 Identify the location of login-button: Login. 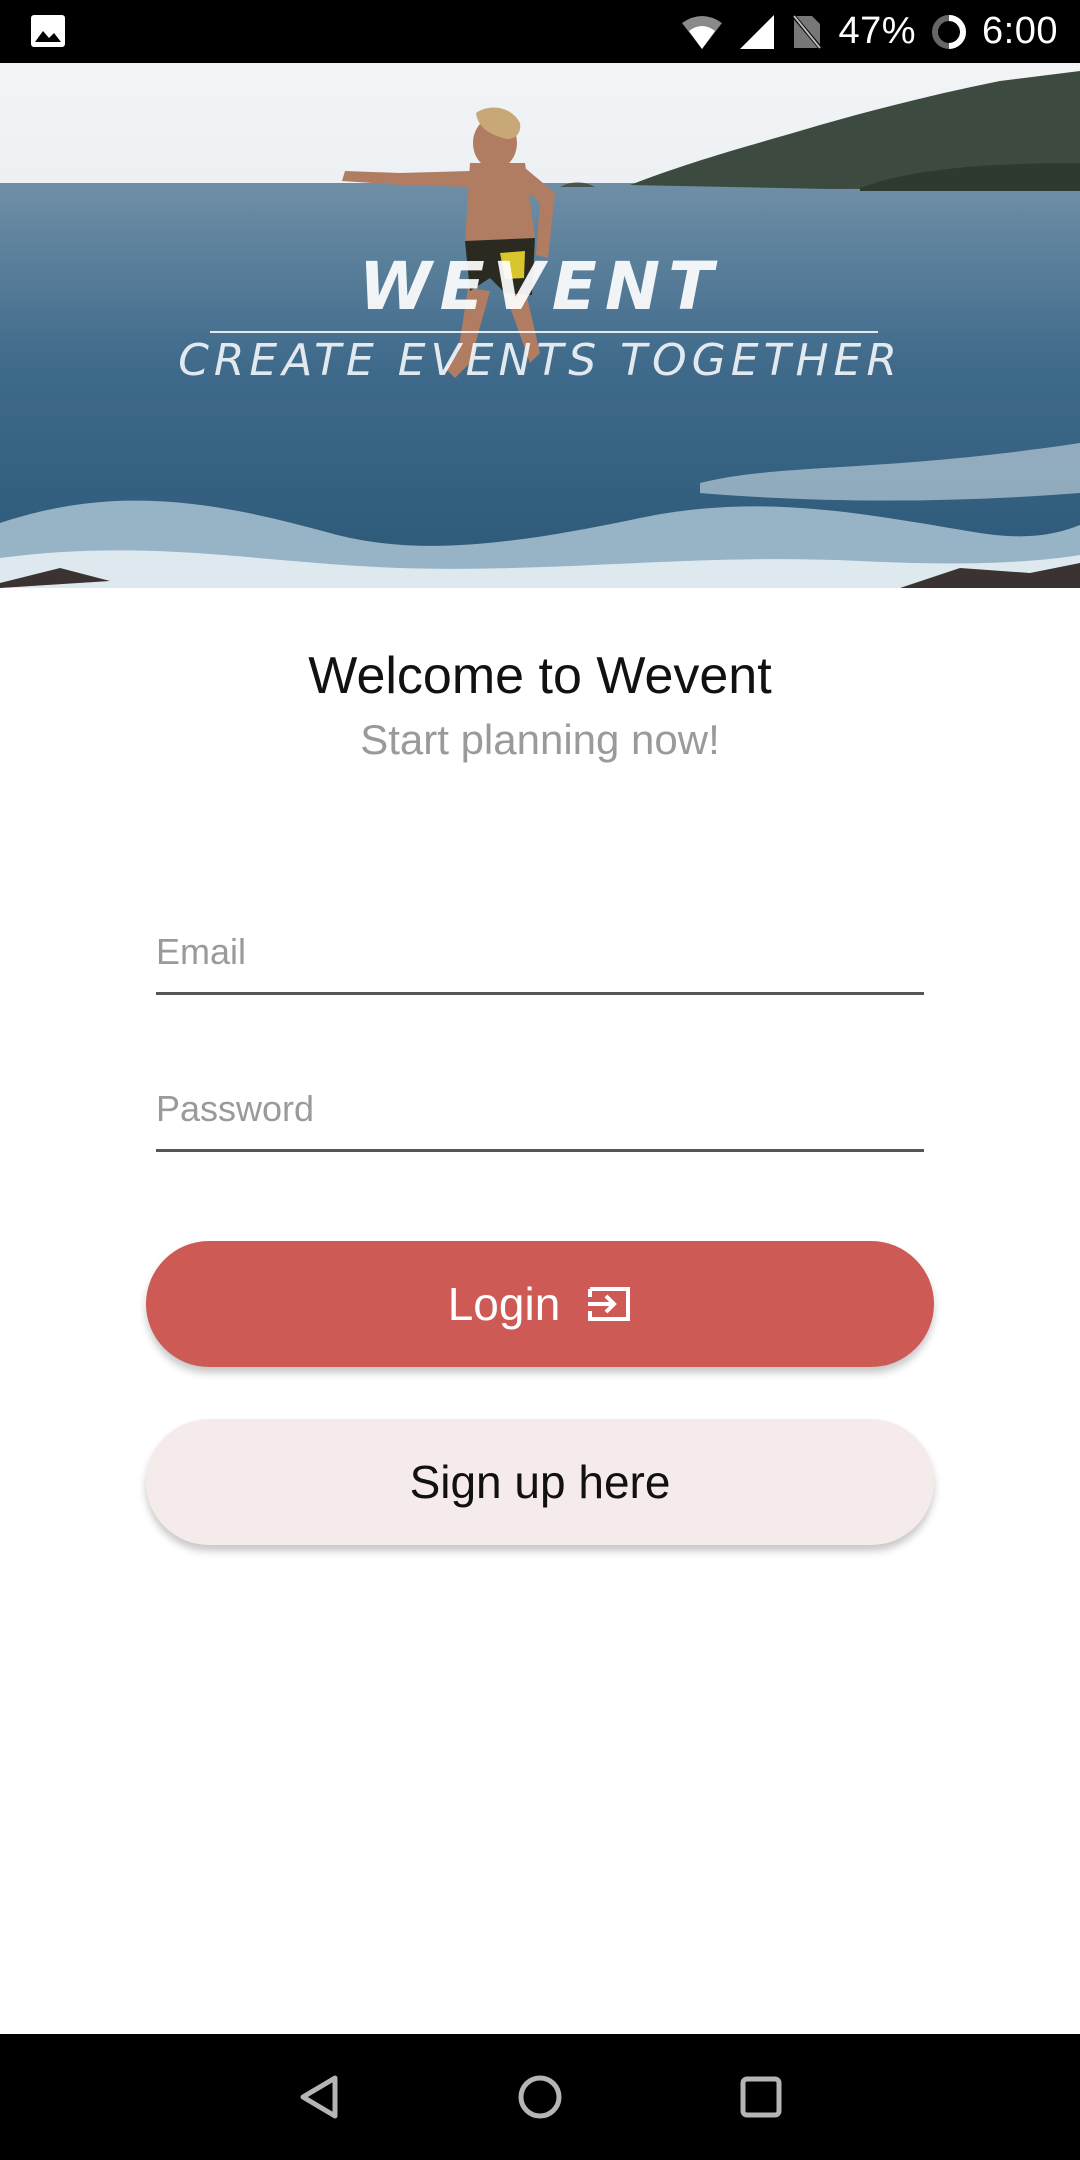
(540, 1304).